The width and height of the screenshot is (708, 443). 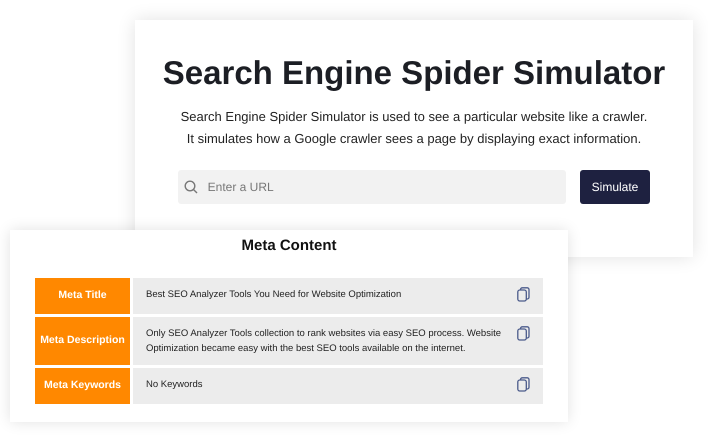 What do you see at coordinates (414, 117) in the screenshot?
I see `description-text: Search Engine Spider Simulator is used to see a particular website like a crawler.` at bounding box center [414, 117].